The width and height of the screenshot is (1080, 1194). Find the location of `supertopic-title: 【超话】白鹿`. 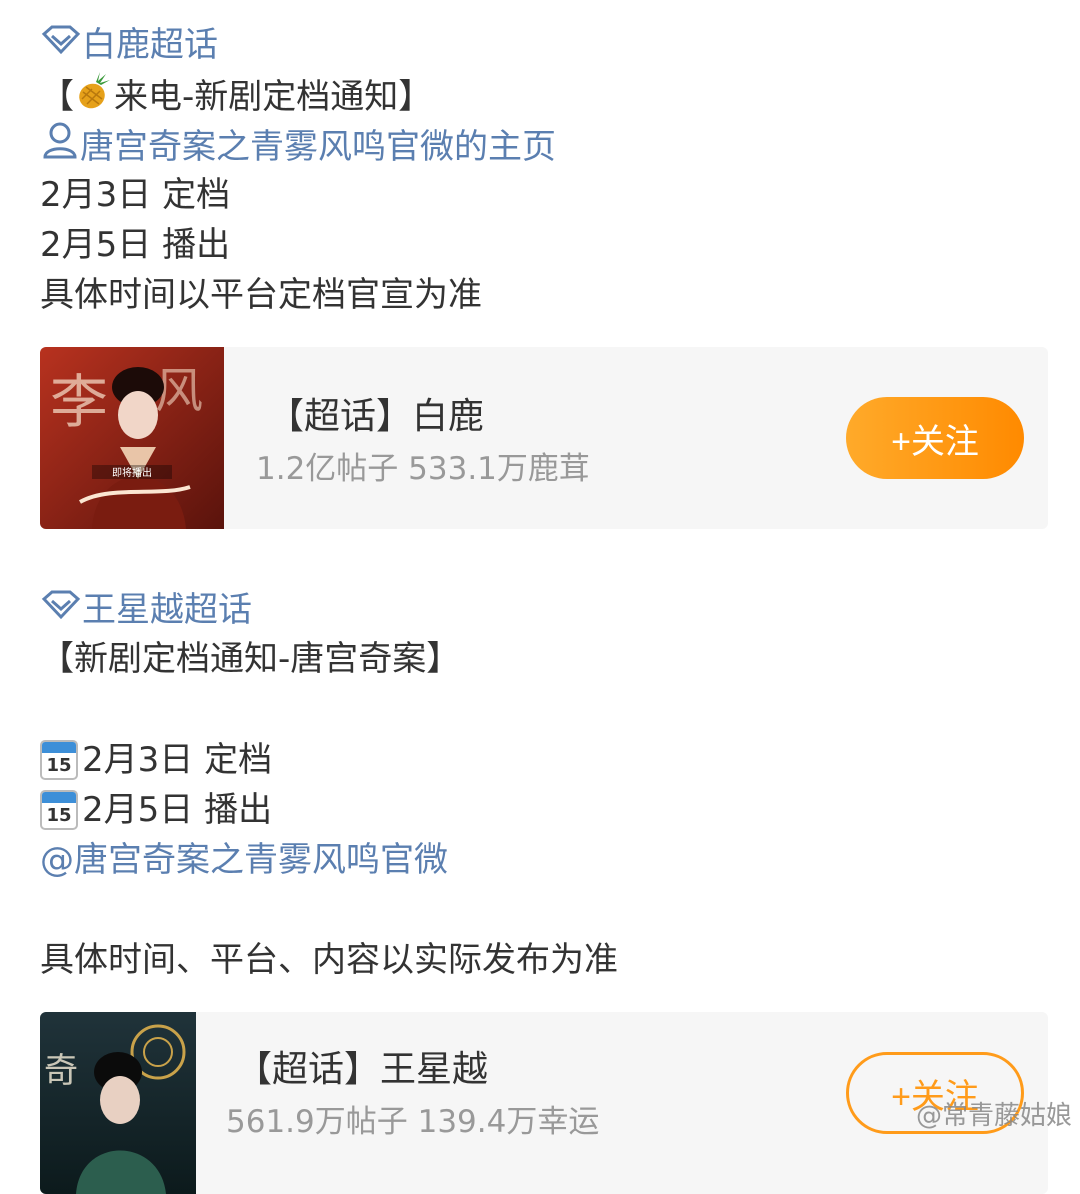

supertopic-title: 【超话】白鹿 is located at coordinates (376, 416).